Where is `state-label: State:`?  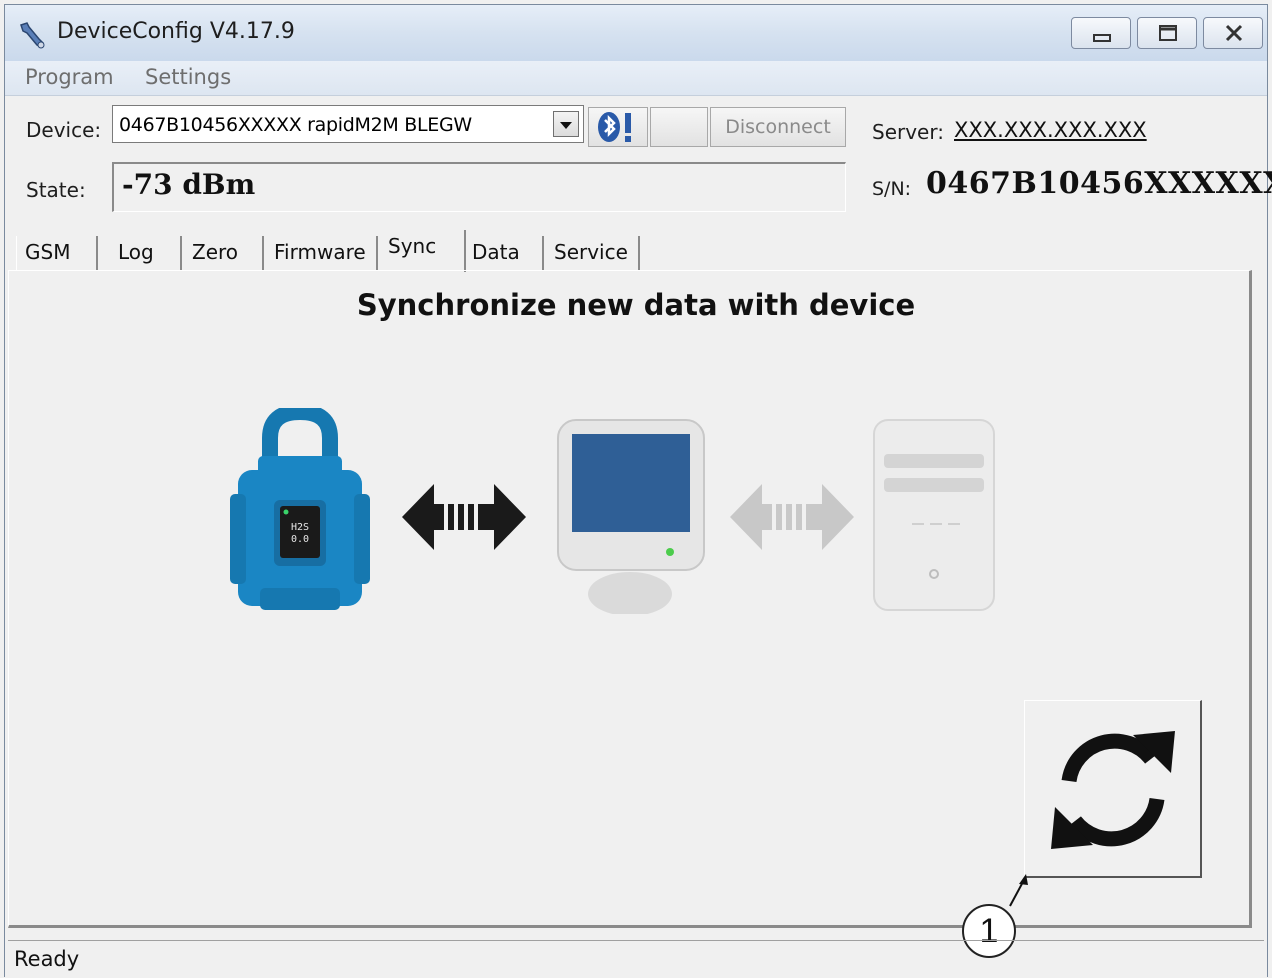
state-label: State: is located at coordinates (56, 190).